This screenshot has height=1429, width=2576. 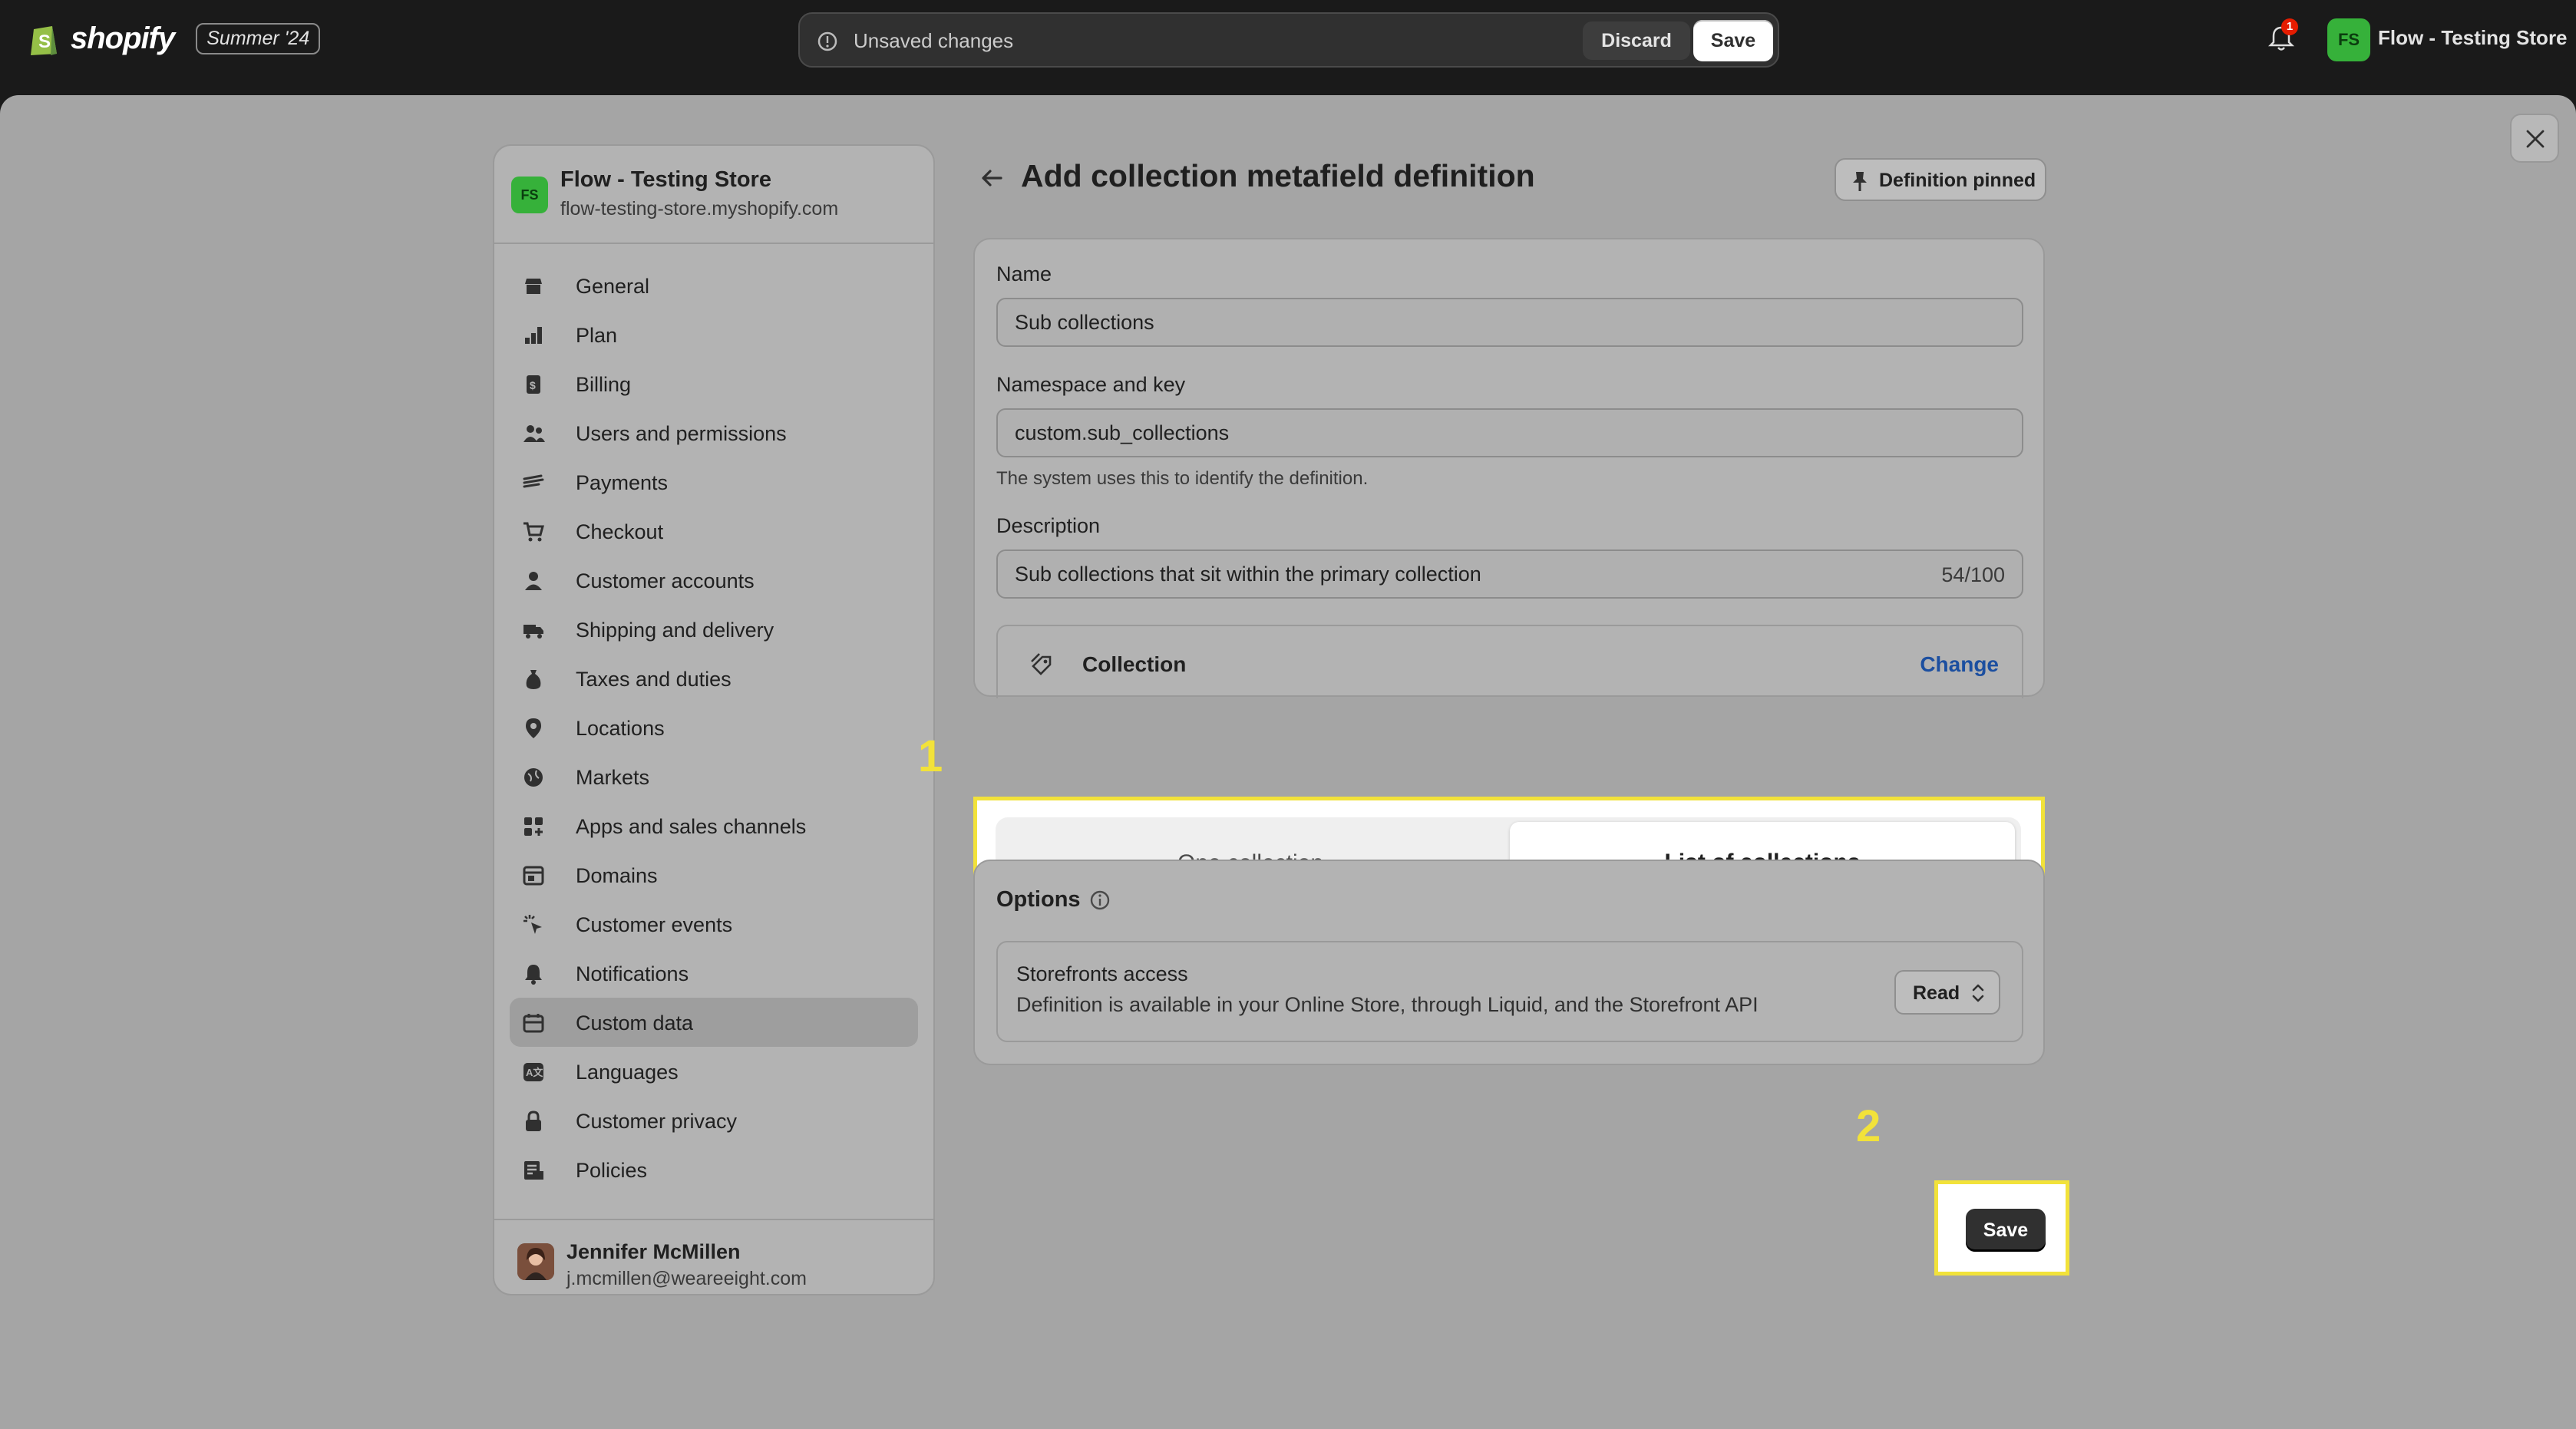 What do you see at coordinates (2348, 39) in the screenshot?
I see `store-avatar: FS` at bounding box center [2348, 39].